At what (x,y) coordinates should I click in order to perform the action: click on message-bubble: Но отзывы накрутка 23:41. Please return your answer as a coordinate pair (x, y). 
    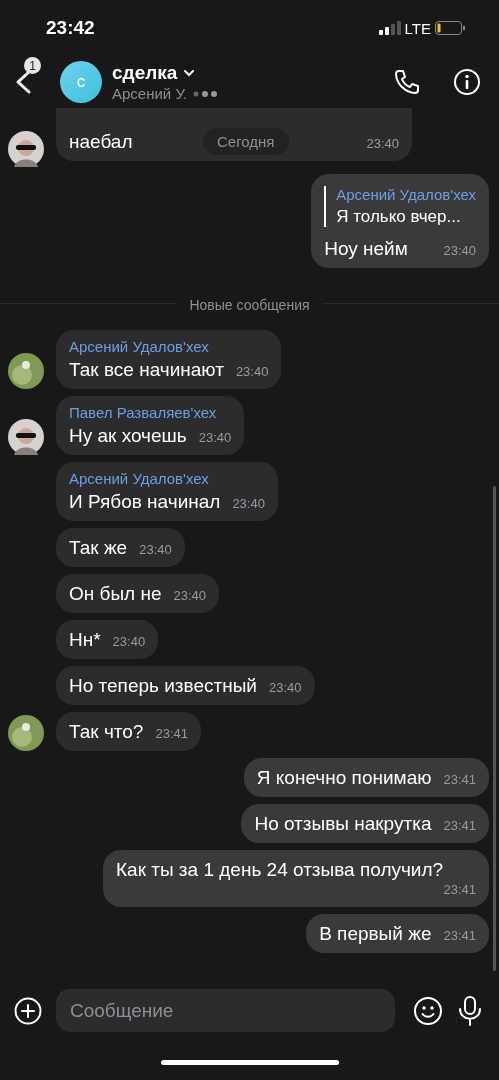
    Looking at the image, I should click on (365, 823).